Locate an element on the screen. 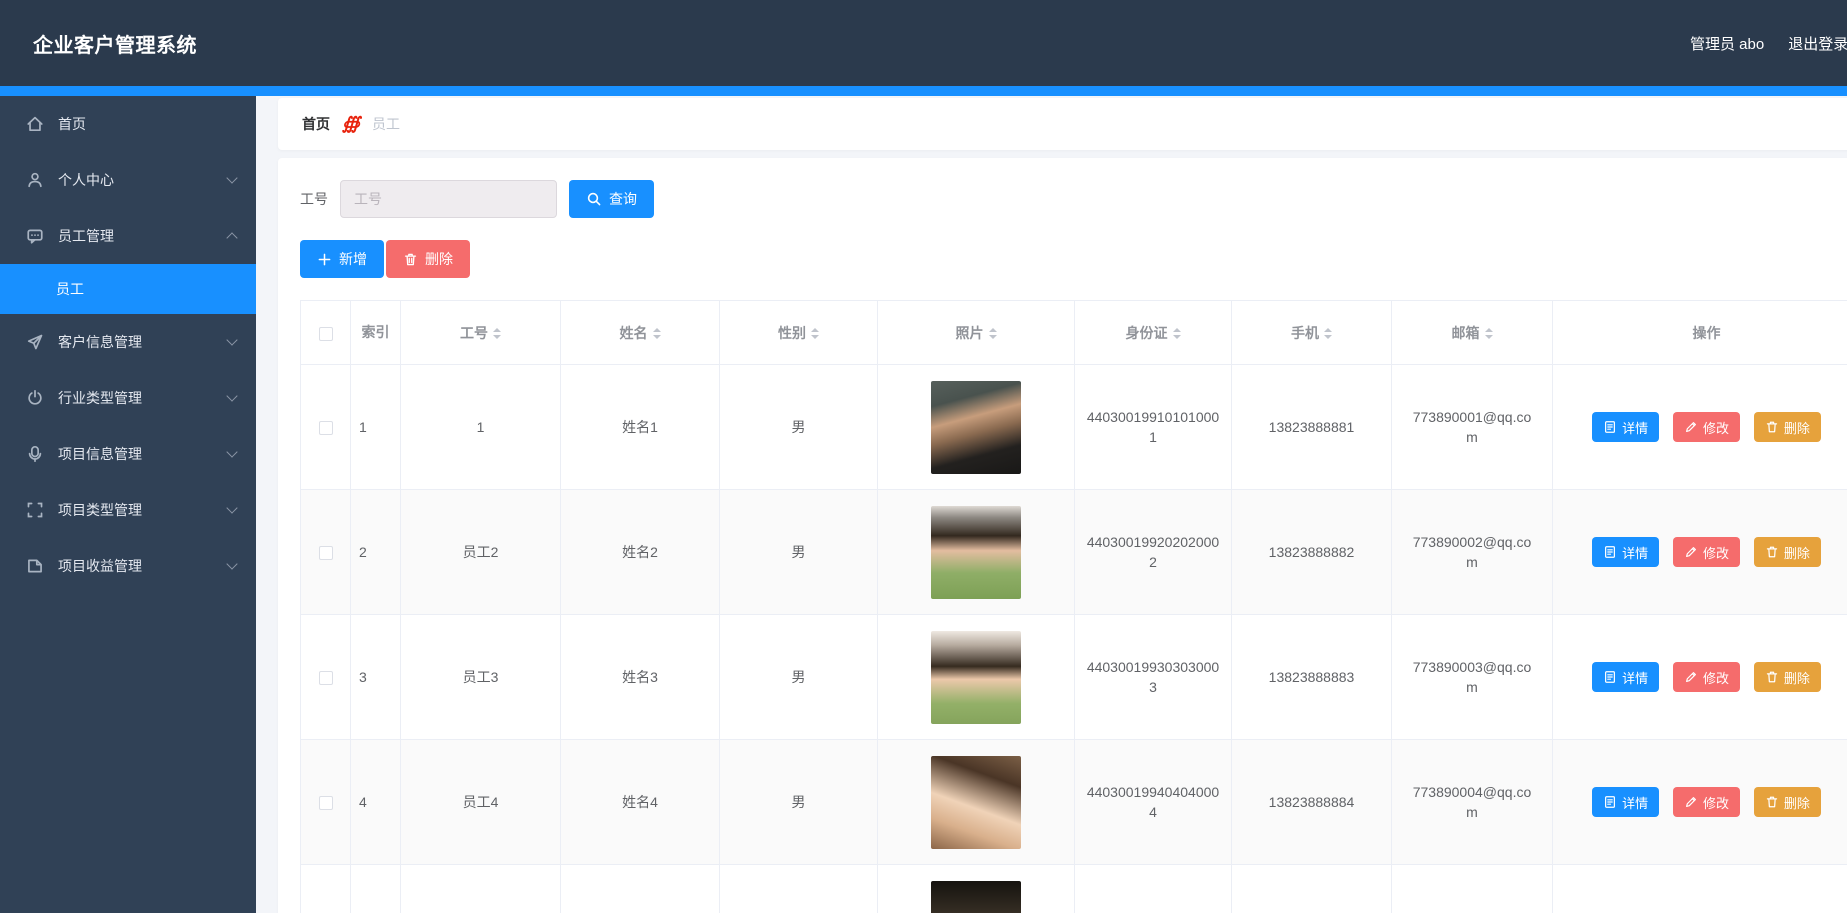  col-header-idcard: 身份证 is located at coordinates (1153, 332).